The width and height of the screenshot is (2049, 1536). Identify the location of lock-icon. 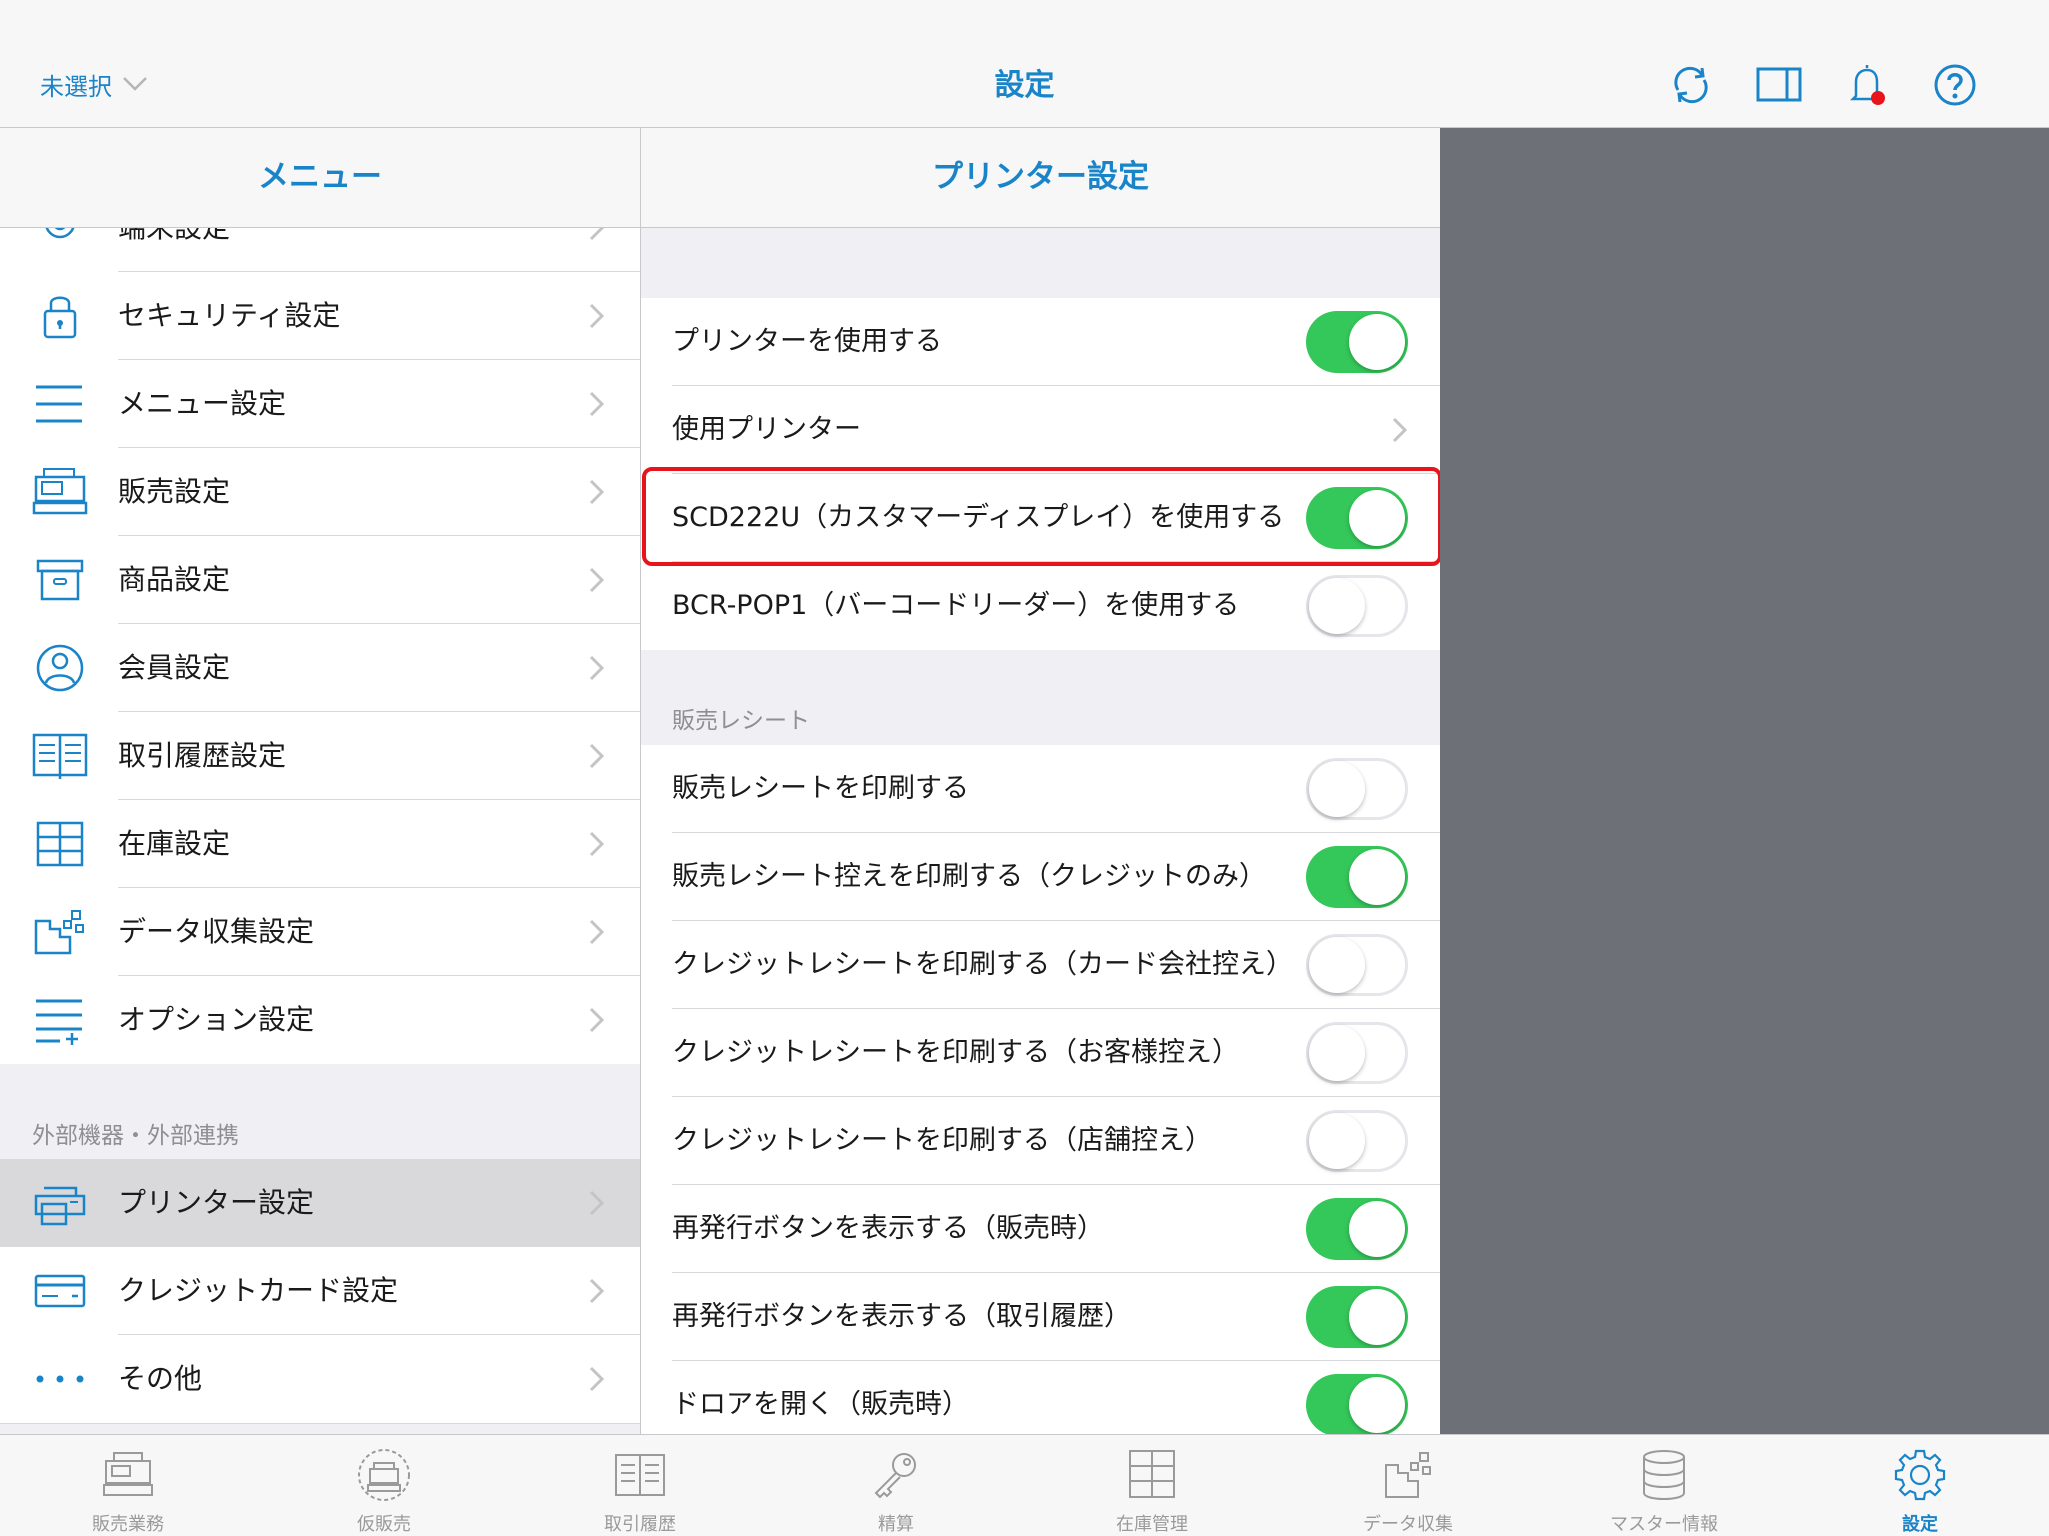
(60, 317).